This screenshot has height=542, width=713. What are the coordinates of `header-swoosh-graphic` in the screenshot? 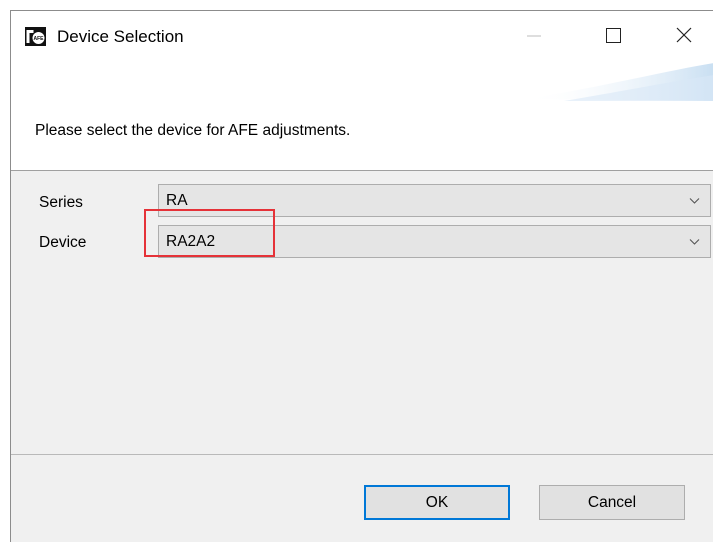 It's located at (618, 82).